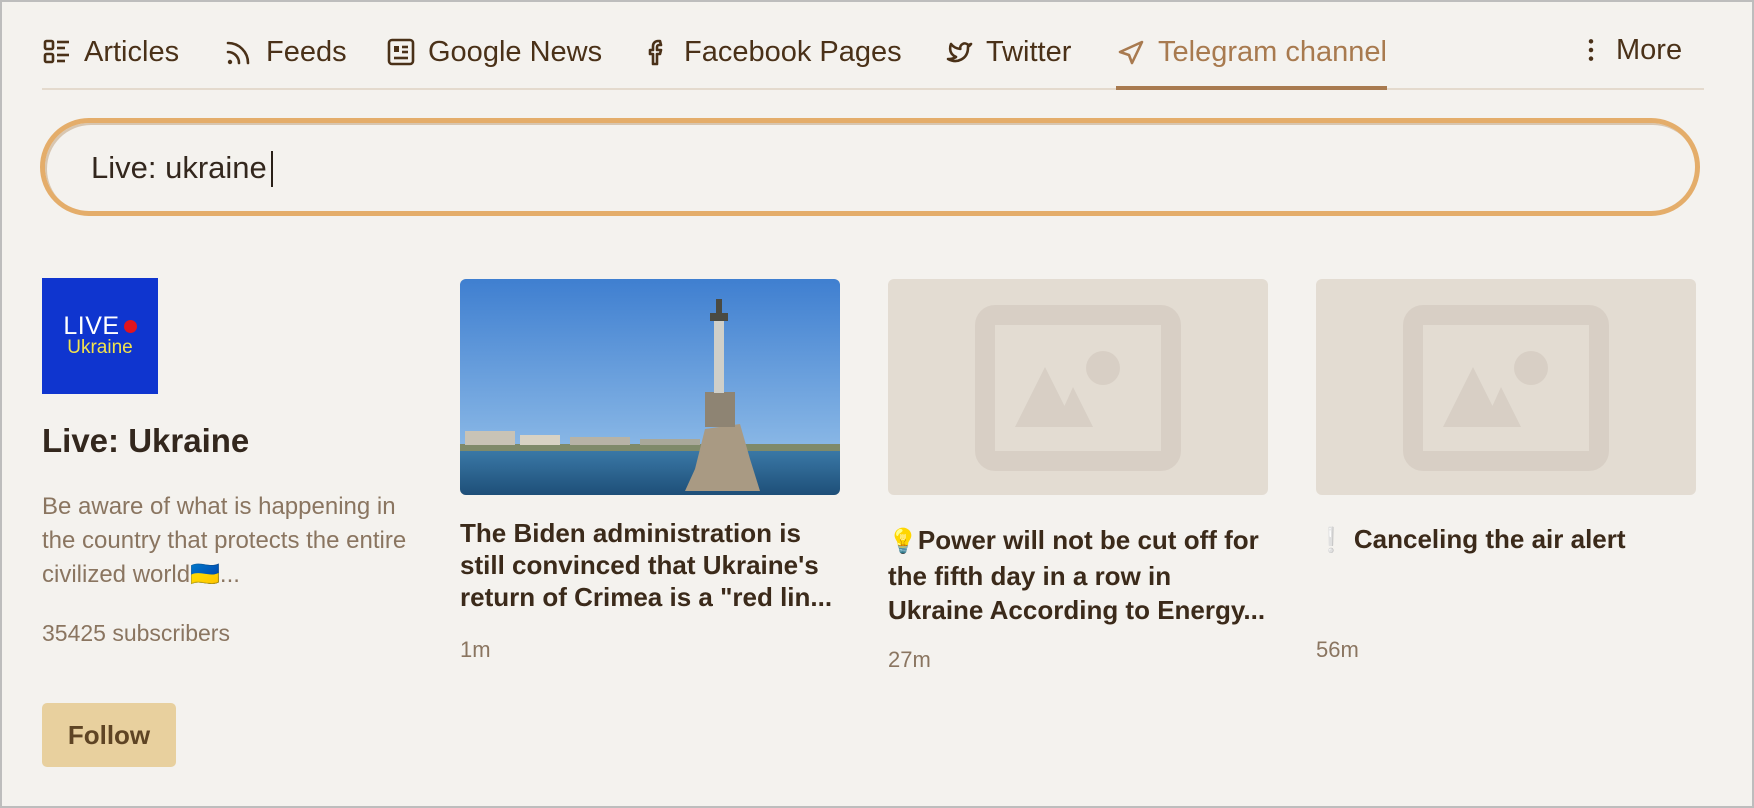 This screenshot has width=1754, height=808. Describe the element at coordinates (232, 441) in the screenshot. I see `channel-title: Live: Ukraine` at that location.